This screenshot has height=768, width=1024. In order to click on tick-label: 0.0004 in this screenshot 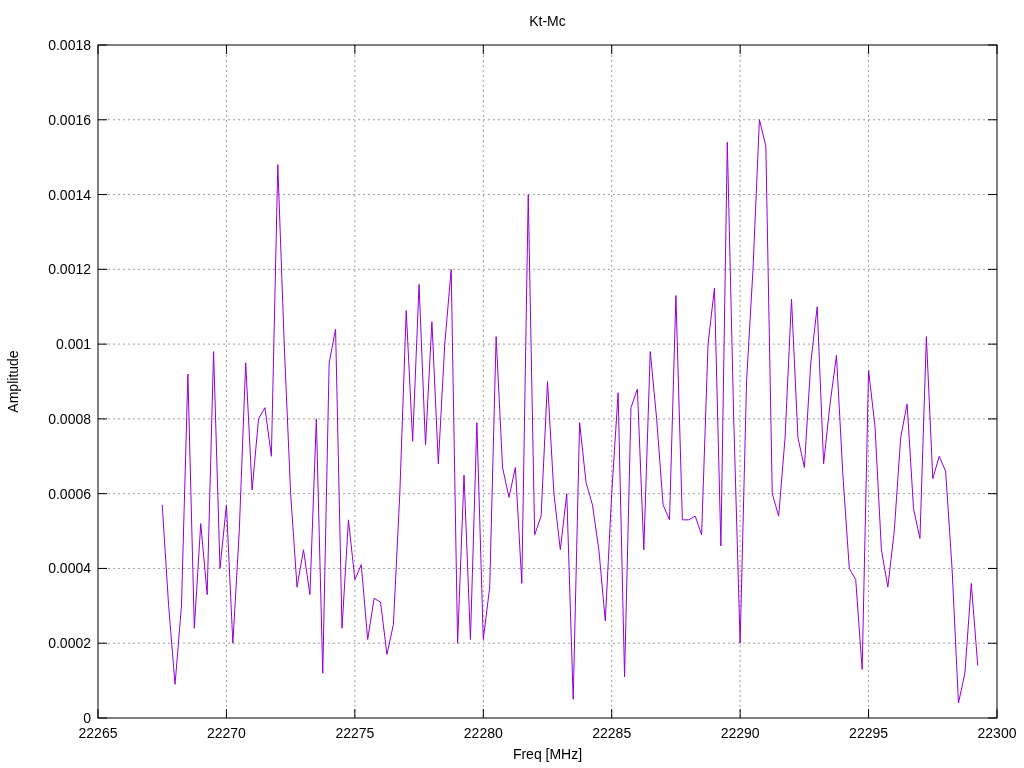, I will do `click(69, 568)`.